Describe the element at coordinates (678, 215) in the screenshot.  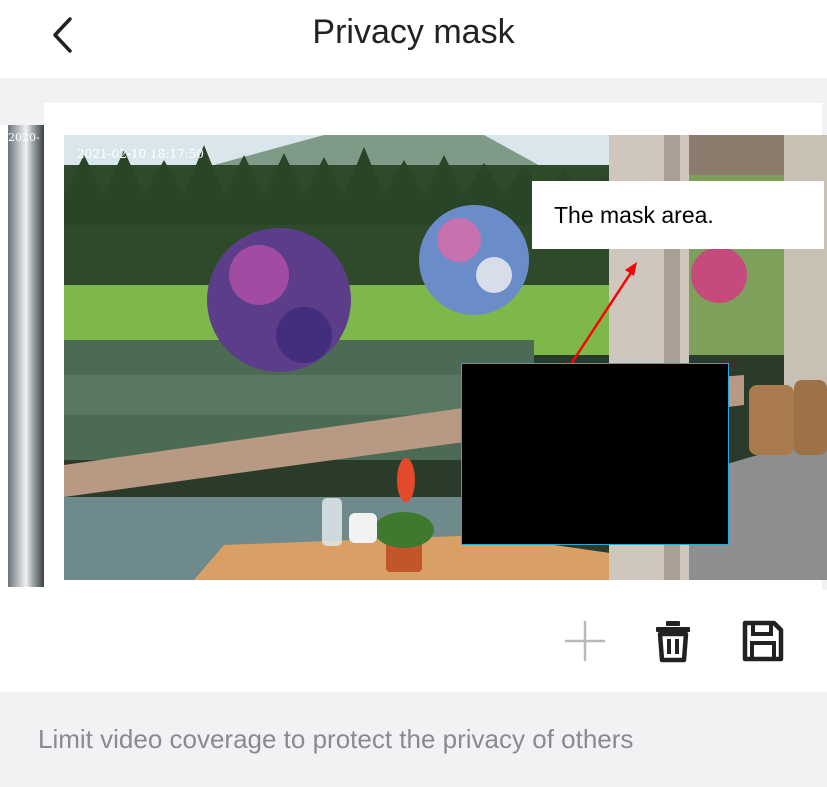
I see `mask-area-callout: The mask area.` at that location.